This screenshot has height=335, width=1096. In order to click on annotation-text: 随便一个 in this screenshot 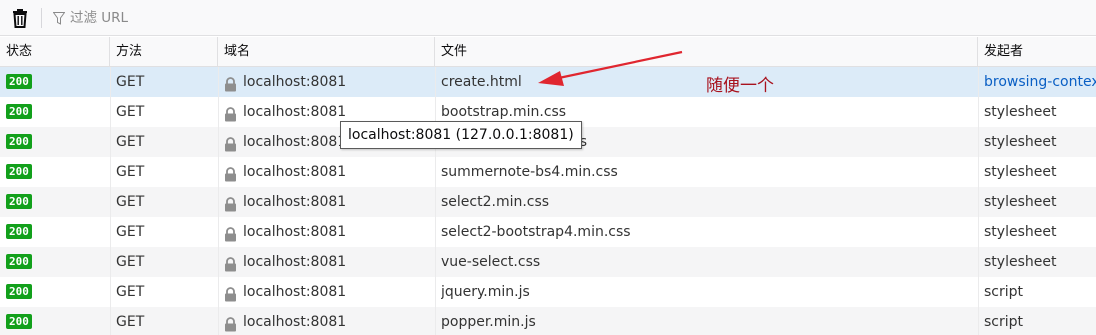, I will do `click(740, 86)`.